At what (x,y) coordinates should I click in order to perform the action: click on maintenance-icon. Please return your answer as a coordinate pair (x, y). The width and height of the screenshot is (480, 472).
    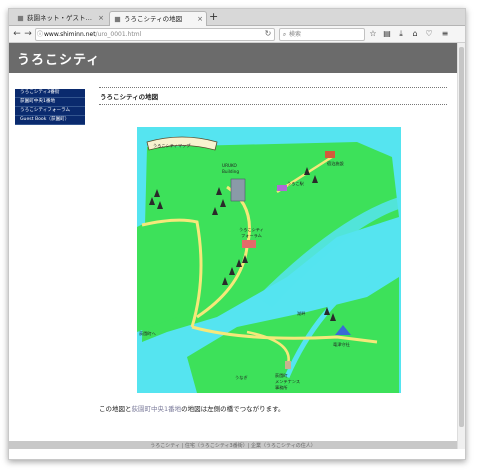
    Looking at the image, I should click on (288, 365).